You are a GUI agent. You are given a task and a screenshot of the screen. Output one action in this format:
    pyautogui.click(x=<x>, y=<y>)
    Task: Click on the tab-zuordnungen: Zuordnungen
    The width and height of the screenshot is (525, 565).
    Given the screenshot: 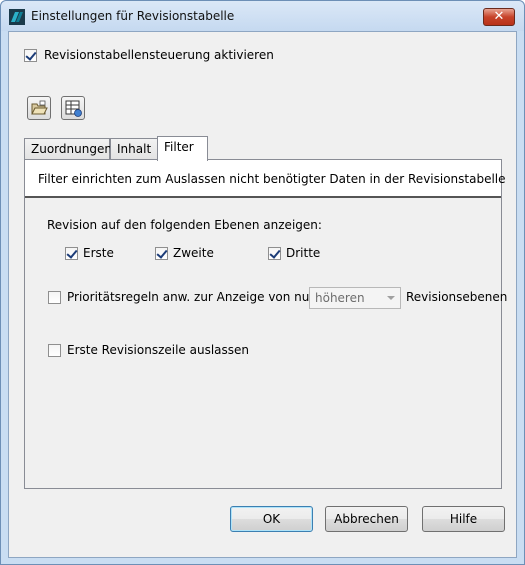 What is the action you would take?
    pyautogui.click(x=68, y=148)
    